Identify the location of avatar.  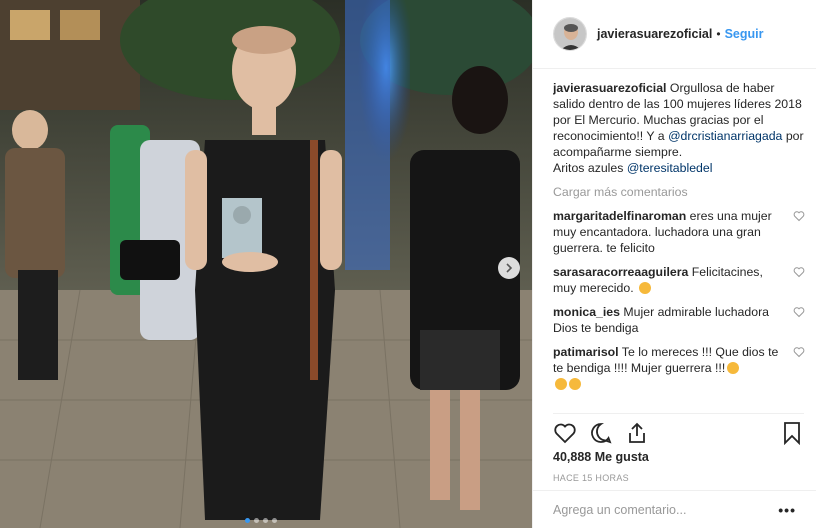
(570, 34).